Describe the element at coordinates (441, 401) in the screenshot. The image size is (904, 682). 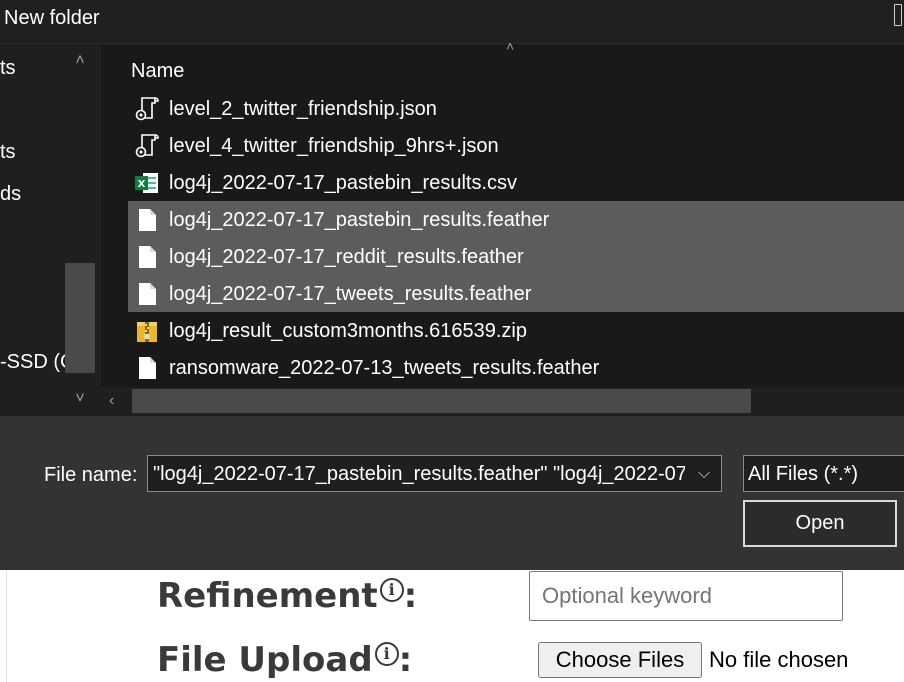
I see `horizontal-scrollbar-thumb` at that location.